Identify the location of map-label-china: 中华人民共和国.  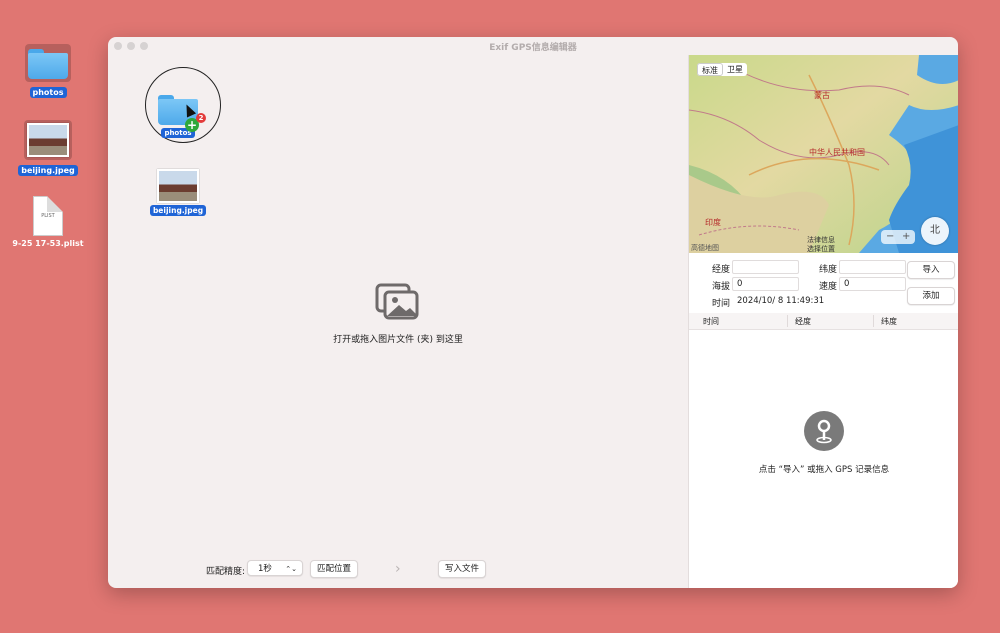
(837, 152).